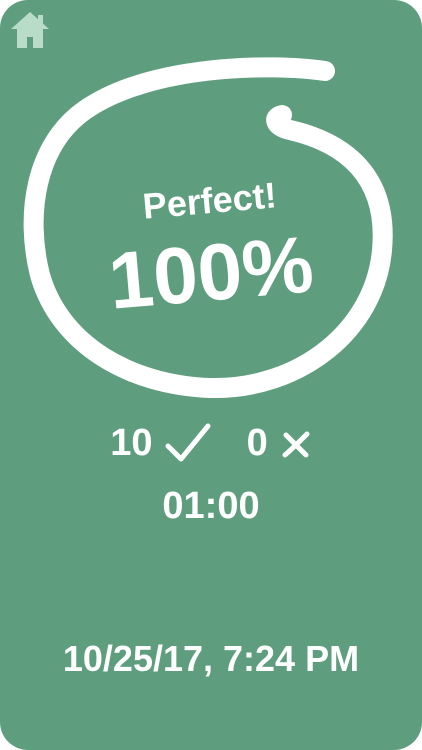  I want to click on cross-icon, so click(296, 443).